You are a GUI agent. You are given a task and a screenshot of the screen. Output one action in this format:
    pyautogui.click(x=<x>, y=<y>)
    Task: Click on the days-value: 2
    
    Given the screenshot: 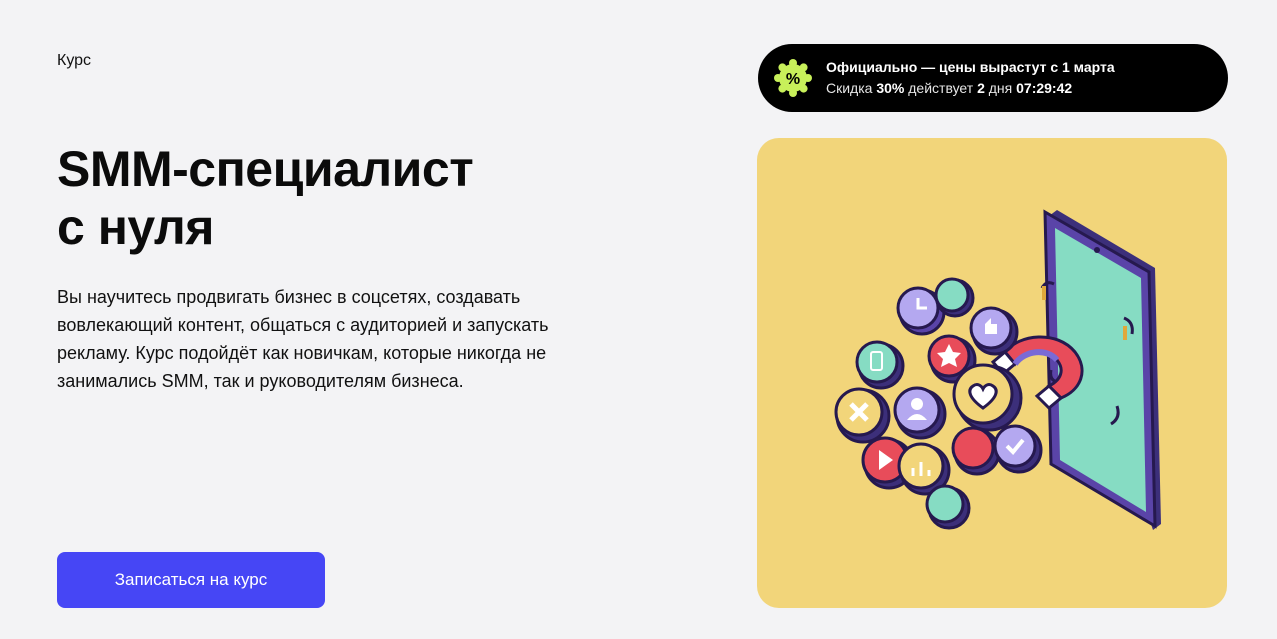 What is the action you would take?
    pyautogui.click(x=981, y=88)
    